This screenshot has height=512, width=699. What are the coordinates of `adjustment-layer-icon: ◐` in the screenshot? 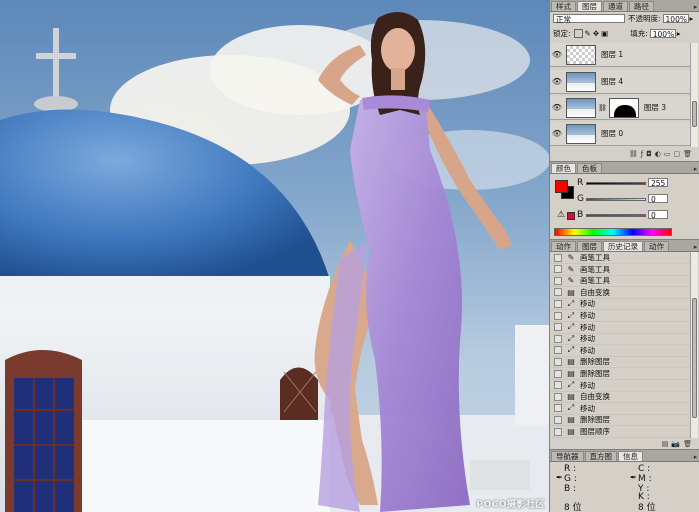 It's located at (658, 154).